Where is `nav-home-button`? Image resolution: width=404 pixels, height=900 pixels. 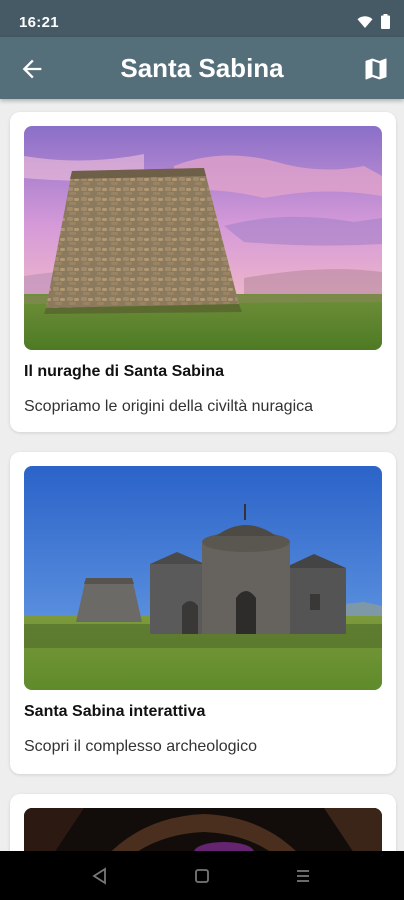
nav-home-button is located at coordinates (202, 876).